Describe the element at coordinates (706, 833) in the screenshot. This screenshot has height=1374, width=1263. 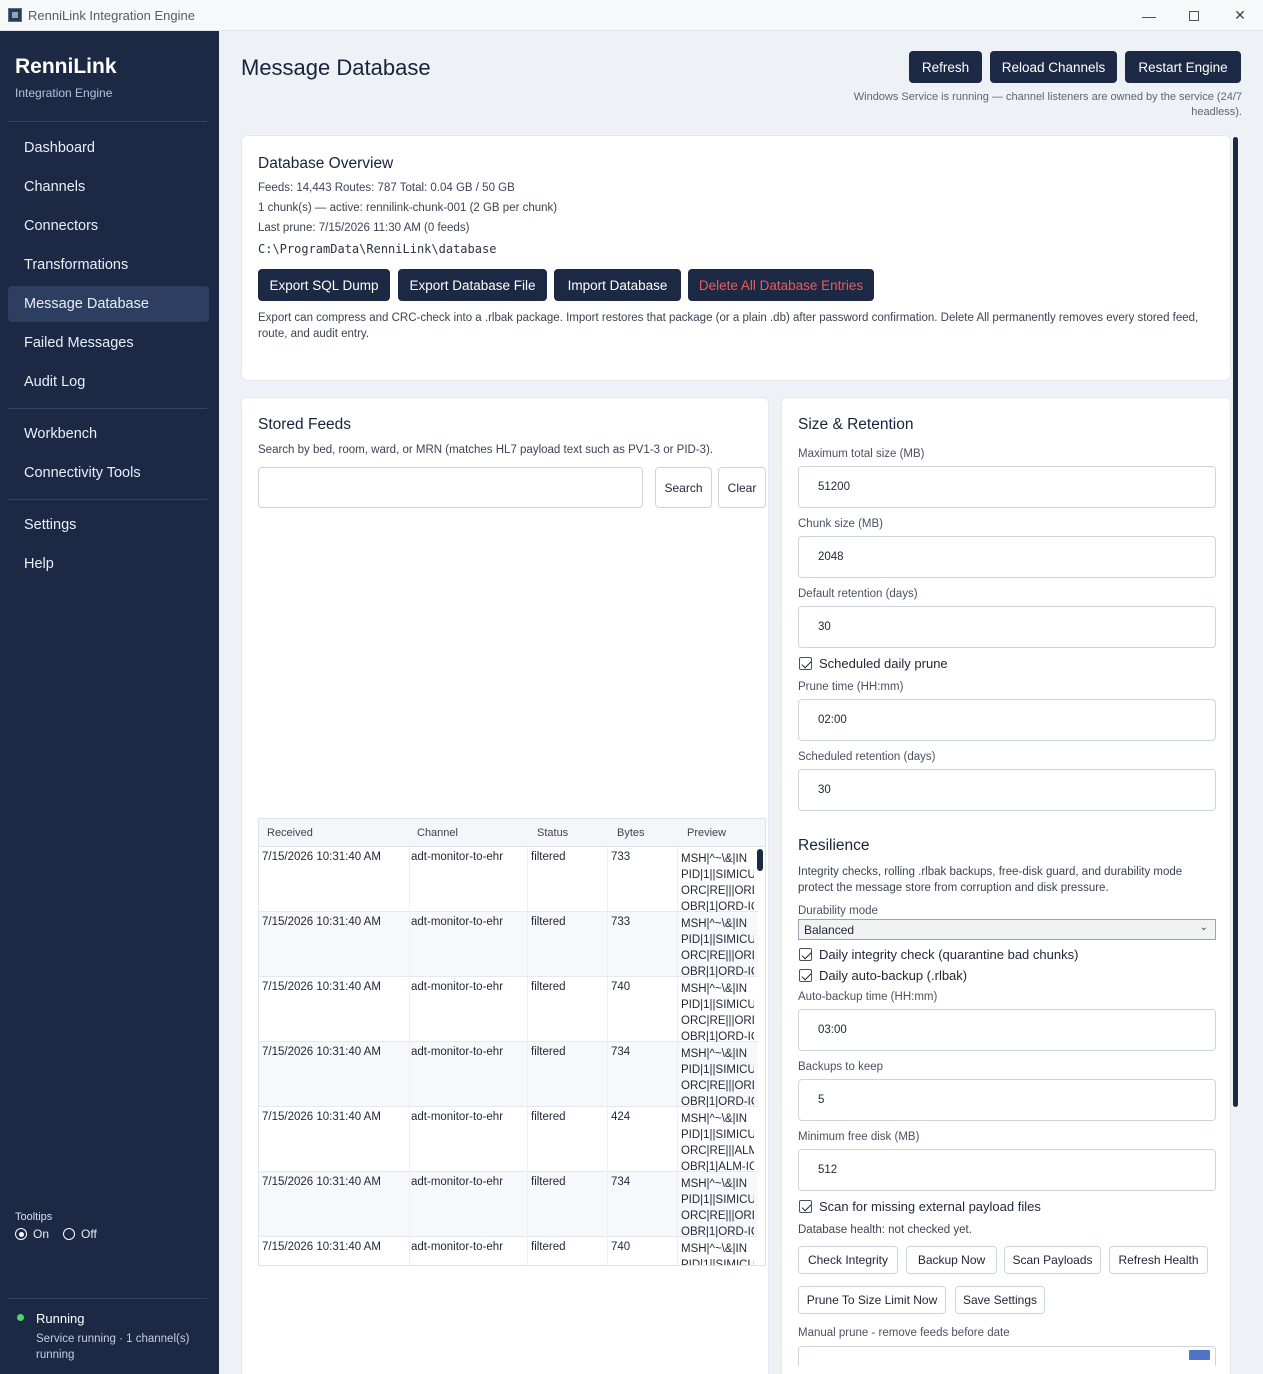
I see `column-preview: Preview` at that location.